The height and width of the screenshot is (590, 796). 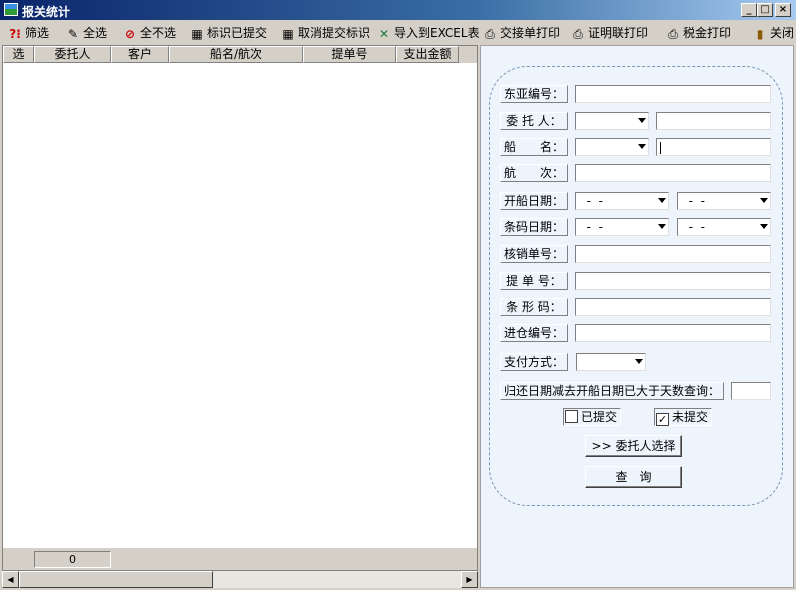 What do you see at coordinates (673, 94) in the screenshot?
I see `dongya-no-input` at bounding box center [673, 94].